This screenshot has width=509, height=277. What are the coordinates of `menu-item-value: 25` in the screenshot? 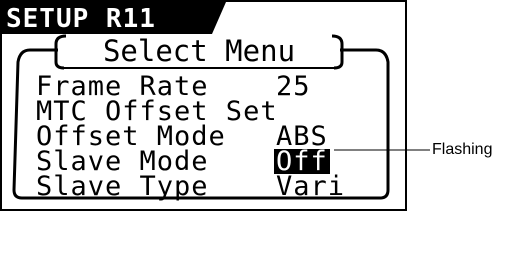 It's located at (293, 86).